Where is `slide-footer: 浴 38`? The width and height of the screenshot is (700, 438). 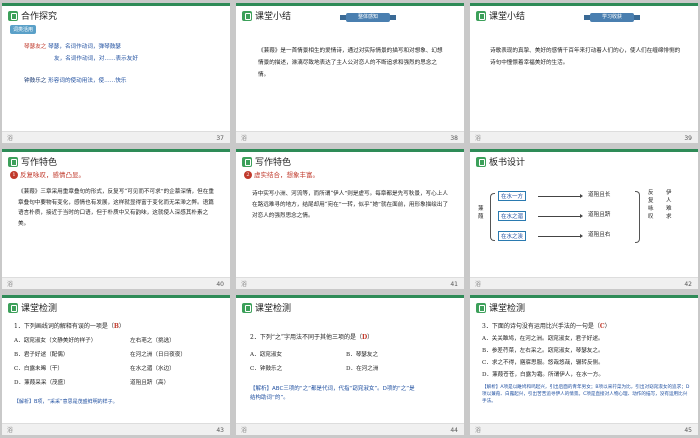 slide-footer: 浴 38 is located at coordinates (350, 137).